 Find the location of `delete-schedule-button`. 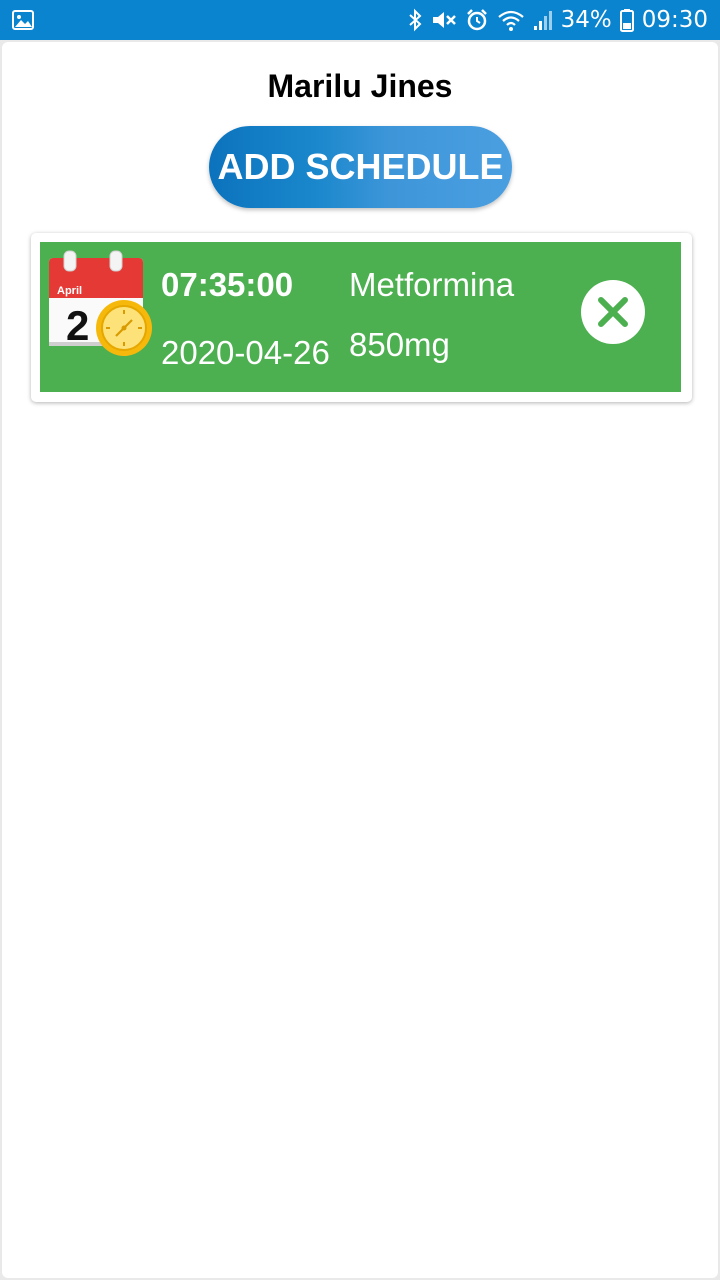

delete-schedule-button is located at coordinates (613, 312).